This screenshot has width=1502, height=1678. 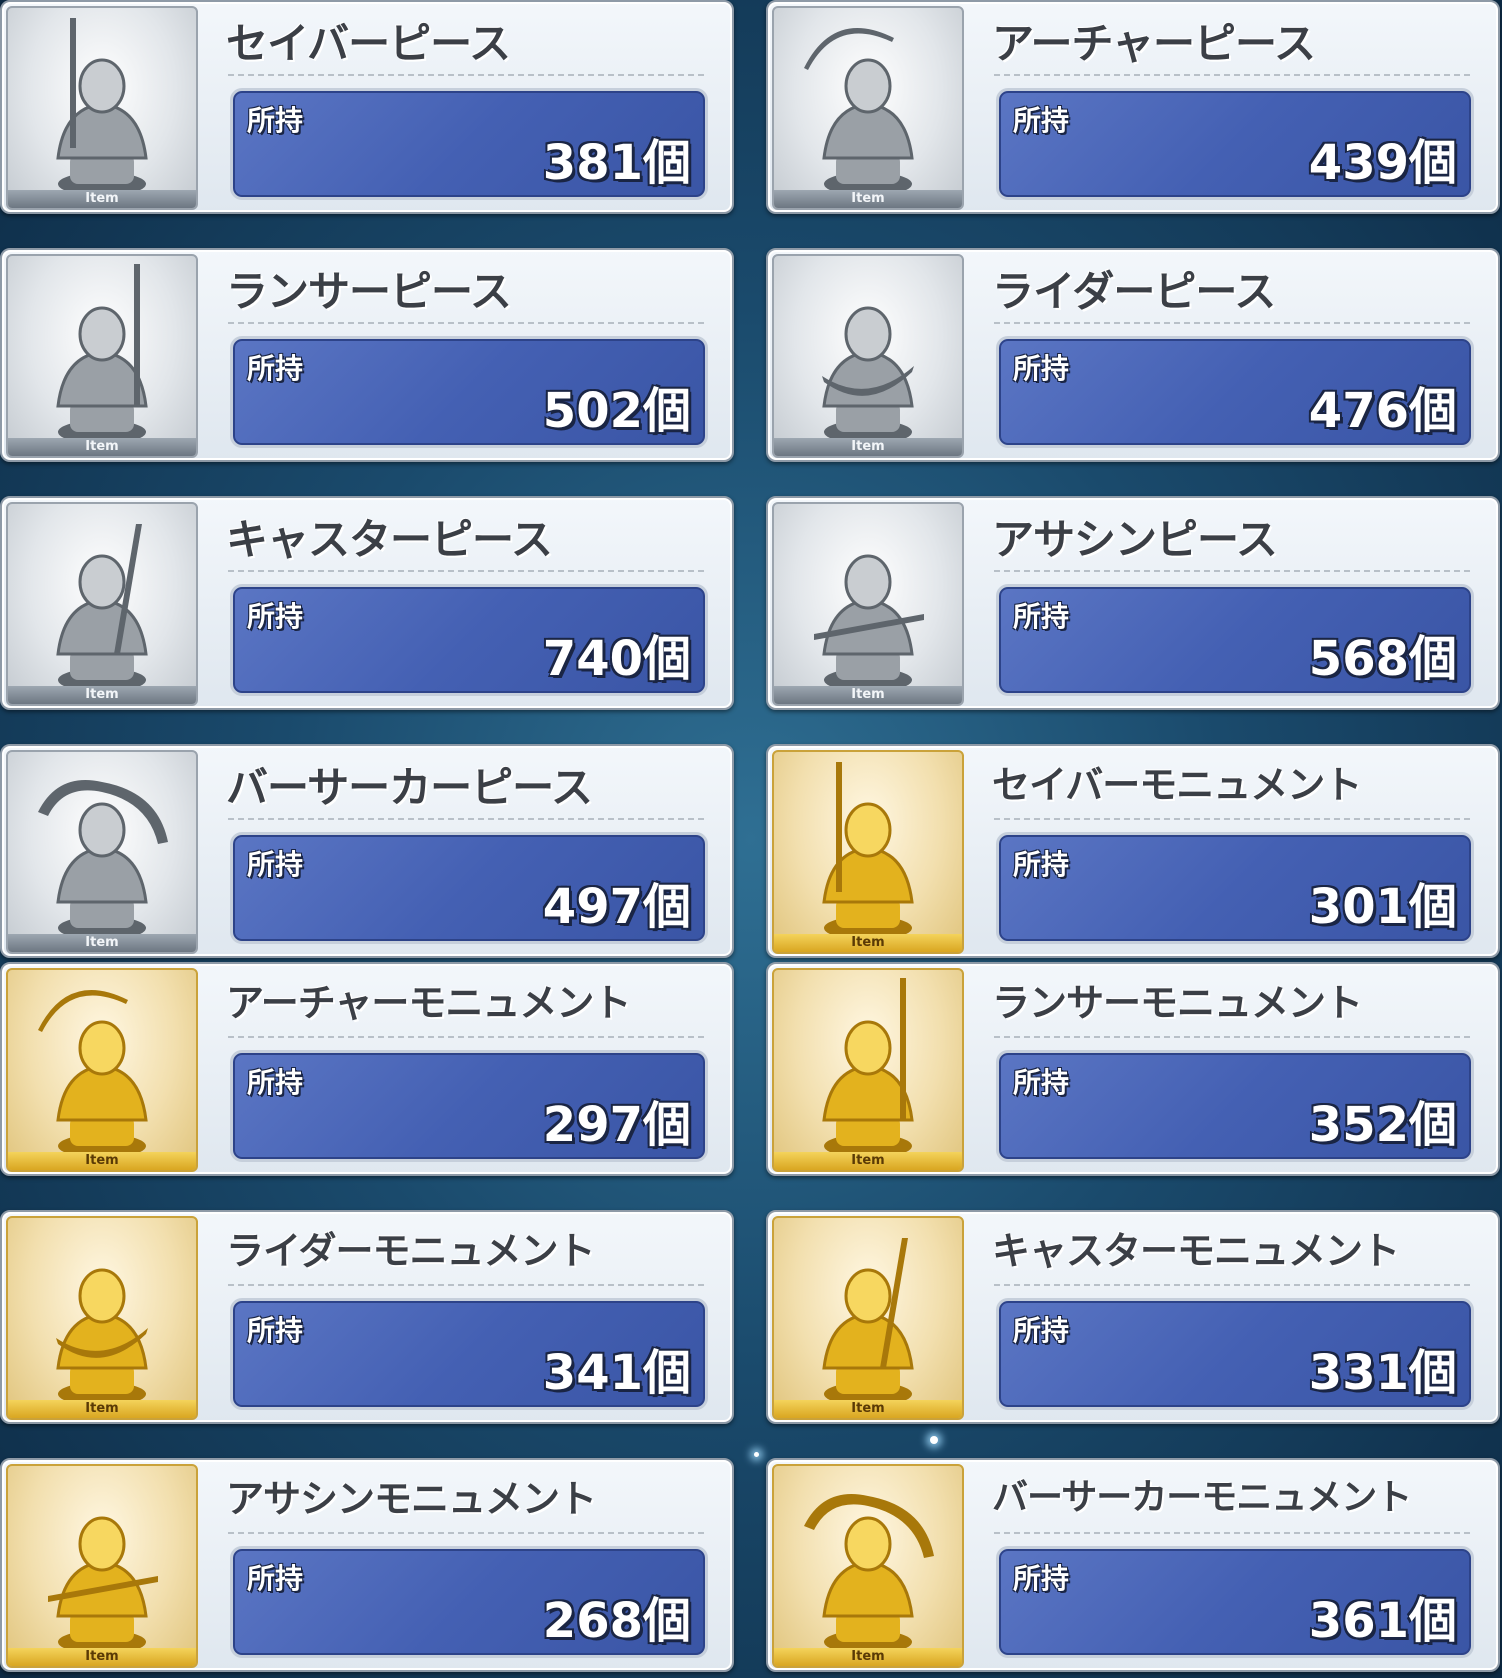 I want to click on item-card-4: Item ライダーピース 所持 476個, so click(x=1133, y=355).